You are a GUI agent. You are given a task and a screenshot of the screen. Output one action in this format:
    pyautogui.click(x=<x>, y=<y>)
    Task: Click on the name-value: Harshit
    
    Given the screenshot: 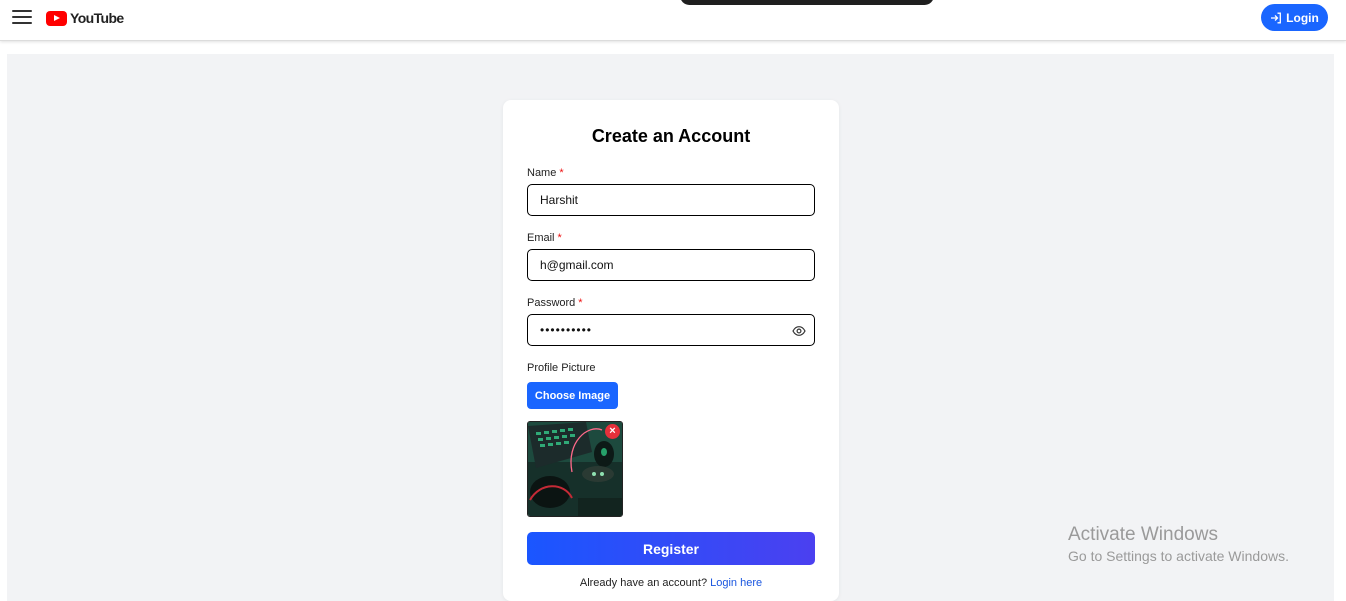 What is the action you would take?
    pyautogui.click(x=559, y=200)
    